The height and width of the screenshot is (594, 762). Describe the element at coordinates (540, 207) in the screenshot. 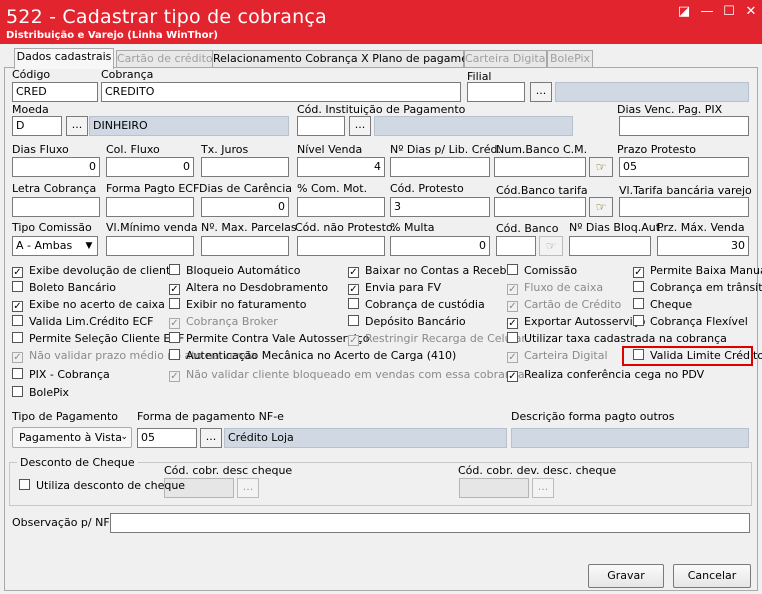

I see `cod-banco-tarifa-field` at that location.